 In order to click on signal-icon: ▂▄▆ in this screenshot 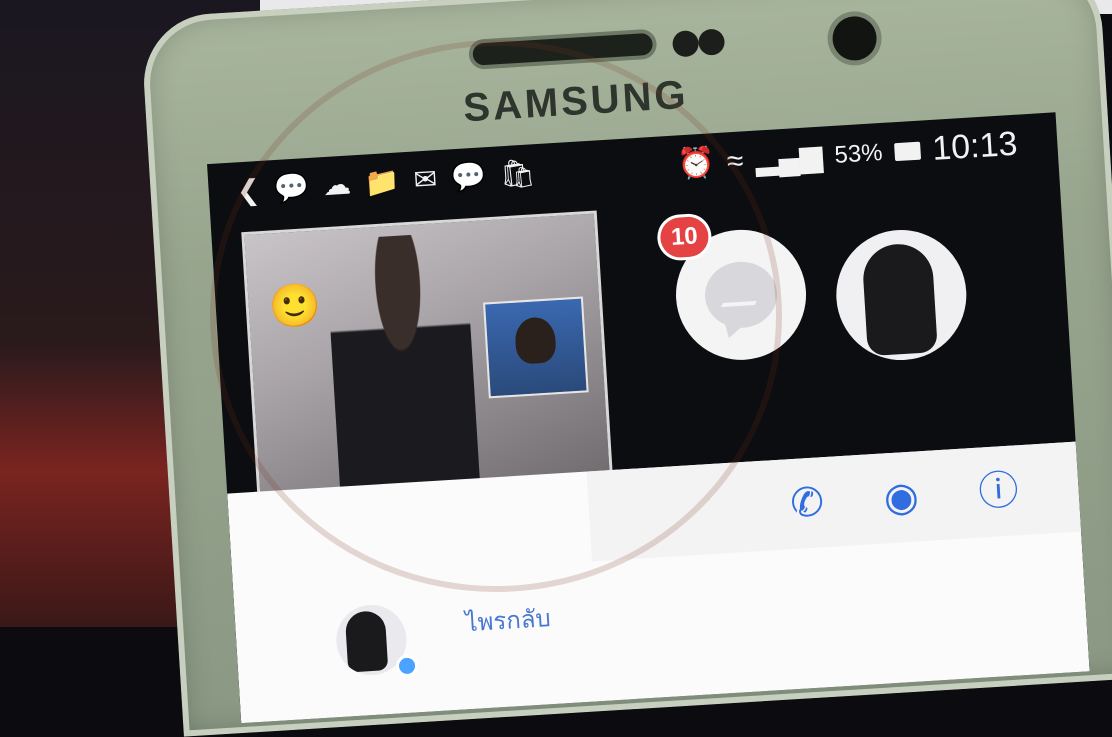, I will do `click(789, 158)`.